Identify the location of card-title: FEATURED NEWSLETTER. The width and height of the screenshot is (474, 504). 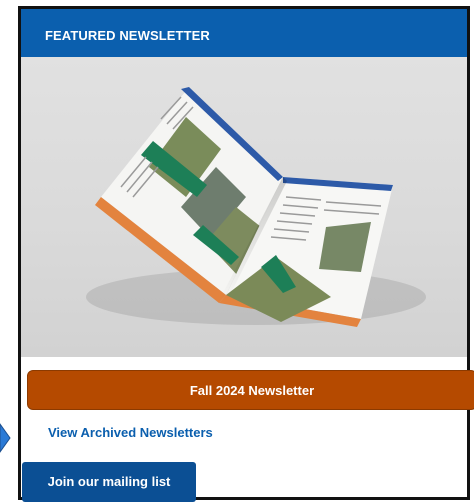
(244, 33).